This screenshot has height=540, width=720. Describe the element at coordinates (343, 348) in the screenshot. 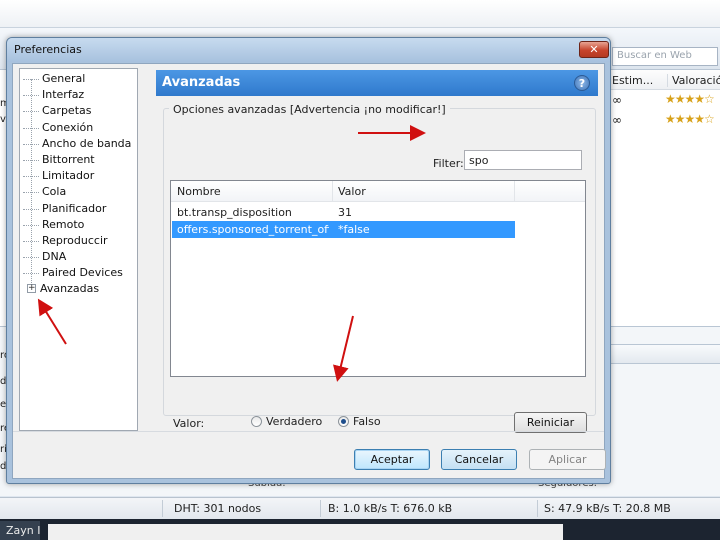

I see `arrow-to-falso` at that location.